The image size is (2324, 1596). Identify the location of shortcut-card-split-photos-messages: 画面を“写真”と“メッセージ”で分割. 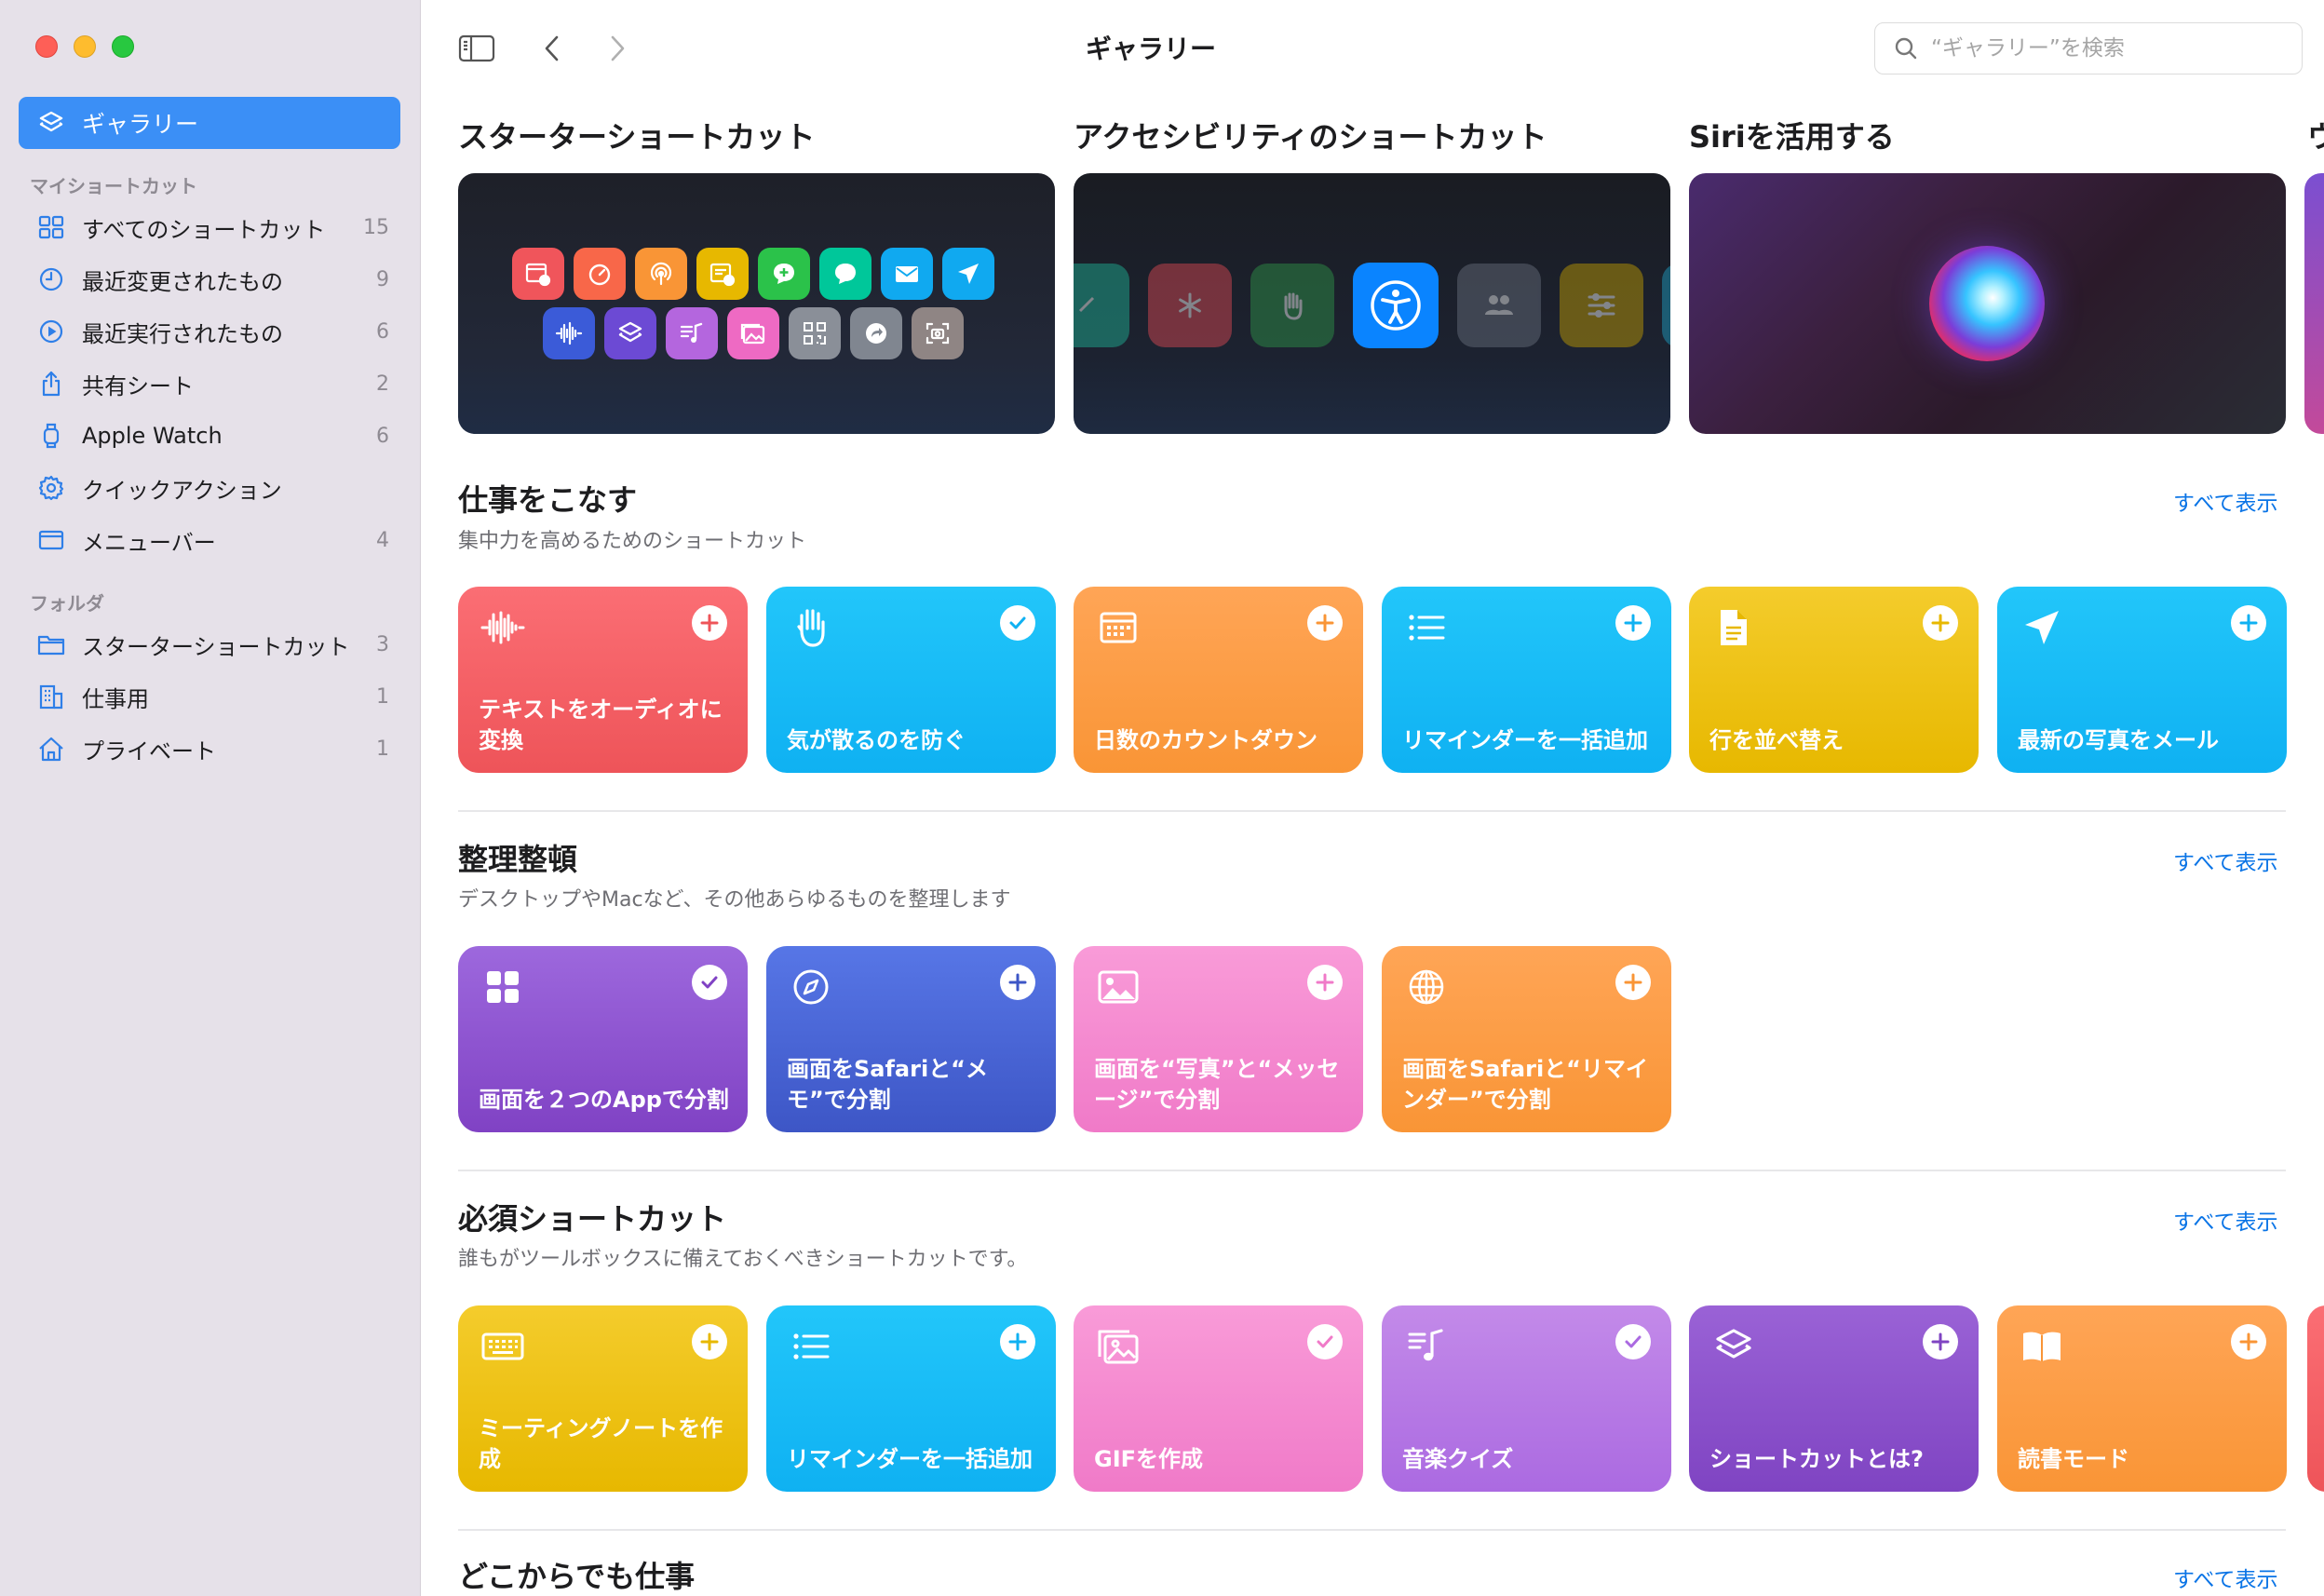
(1218, 1039).